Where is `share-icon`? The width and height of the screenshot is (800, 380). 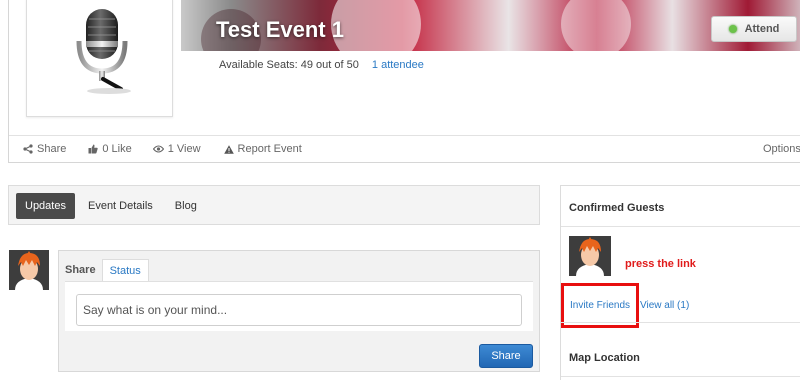
share-icon is located at coordinates (28, 149).